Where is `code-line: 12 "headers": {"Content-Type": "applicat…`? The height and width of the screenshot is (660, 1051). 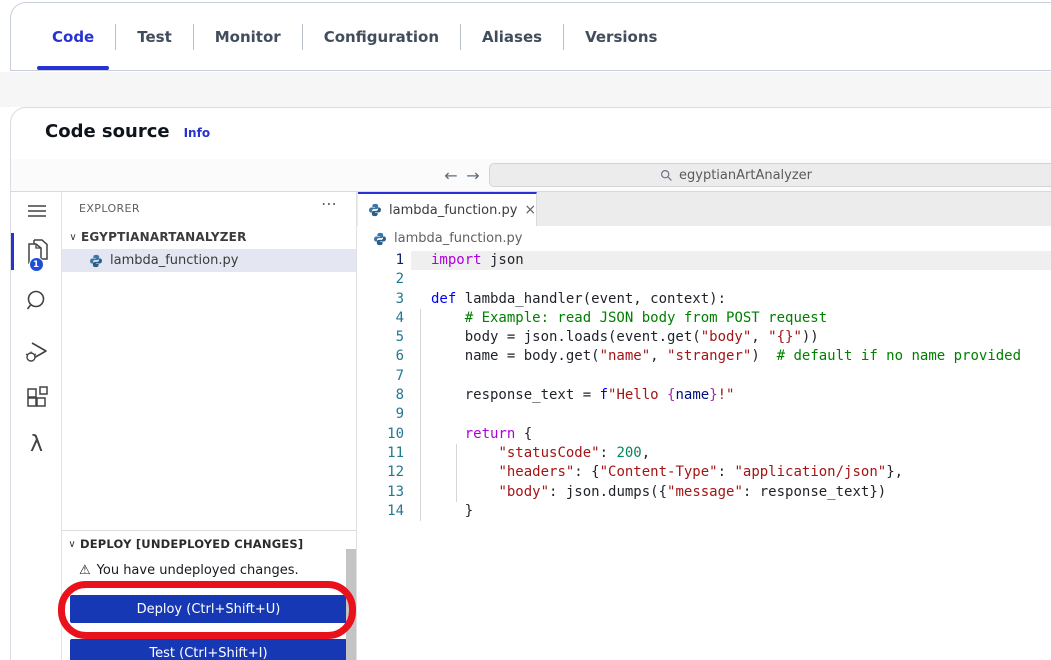
code-line: 12 "headers": {"Content-Type": "applicat… is located at coordinates (704, 472).